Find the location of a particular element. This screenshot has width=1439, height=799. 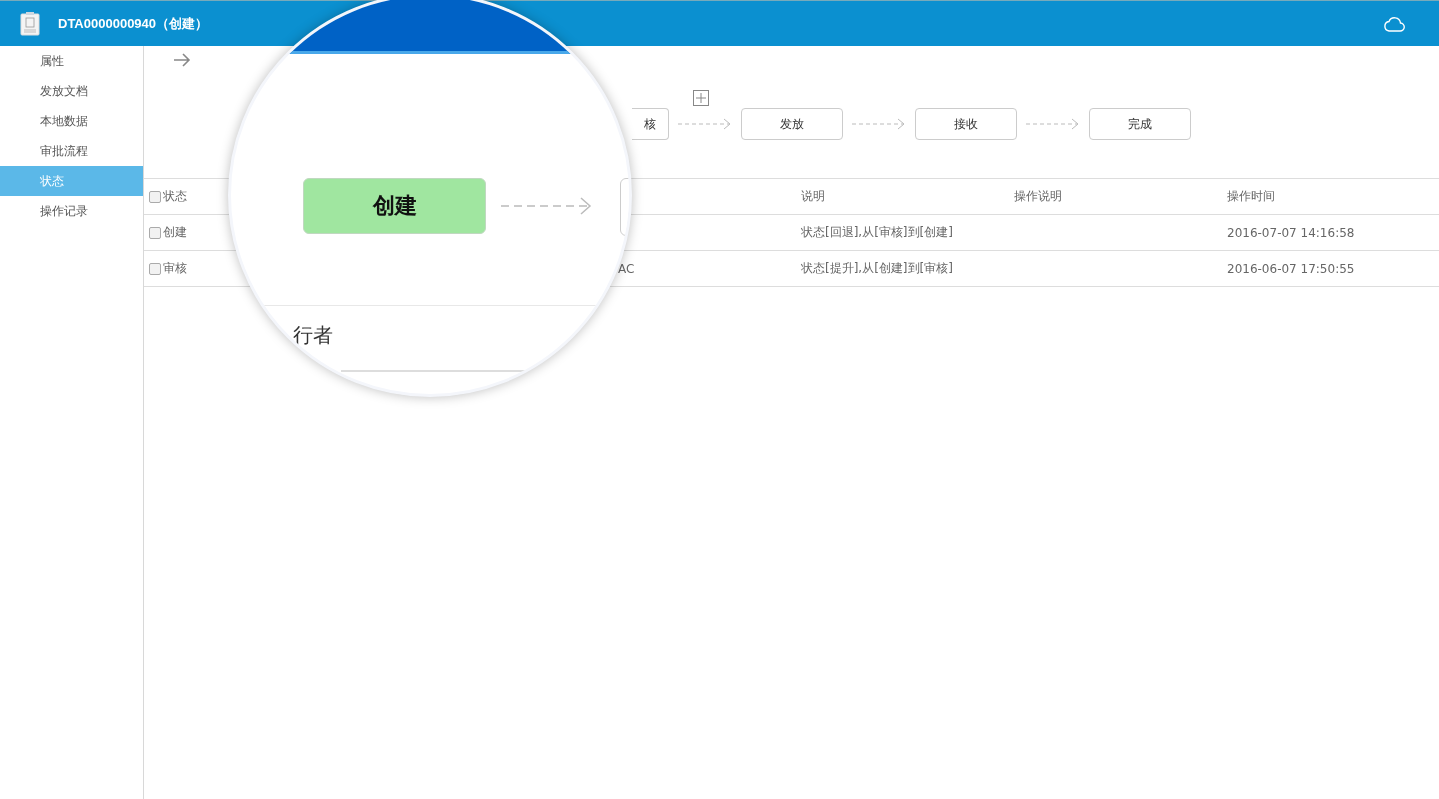

column-header: 说明 is located at coordinates (813, 196).